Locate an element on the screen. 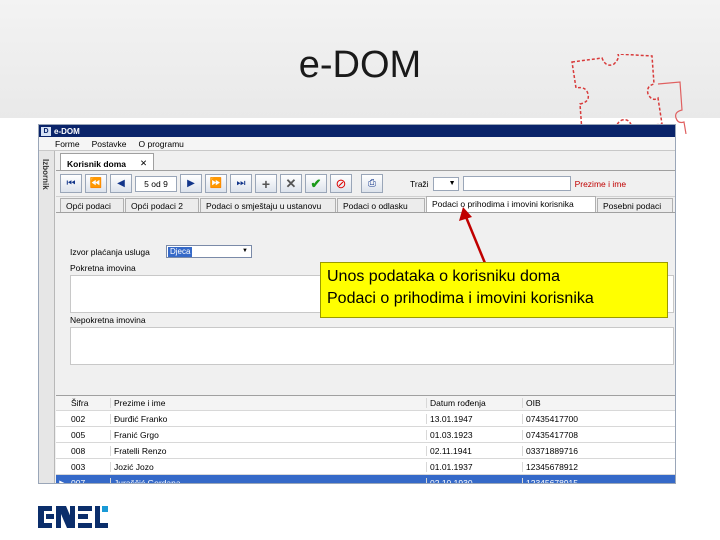 The width and height of the screenshot is (720, 540). cancel-button: ⊘ is located at coordinates (341, 183).